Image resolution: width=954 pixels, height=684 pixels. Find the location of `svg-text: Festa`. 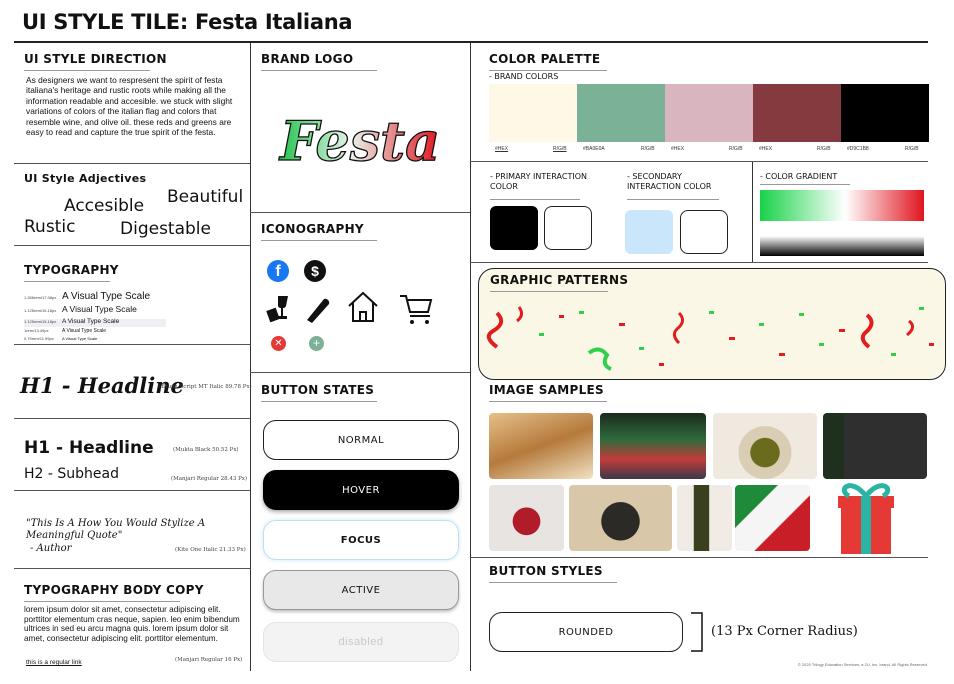

svg-text: Festa is located at coordinates (359, 141).